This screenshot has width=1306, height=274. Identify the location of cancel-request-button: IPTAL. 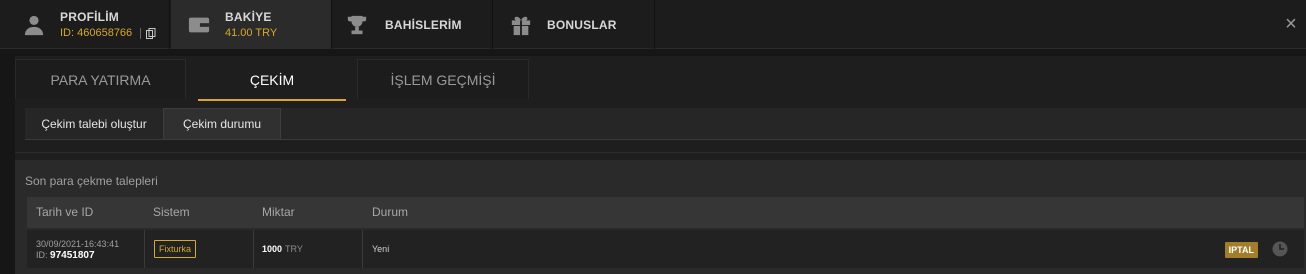
(1241, 250).